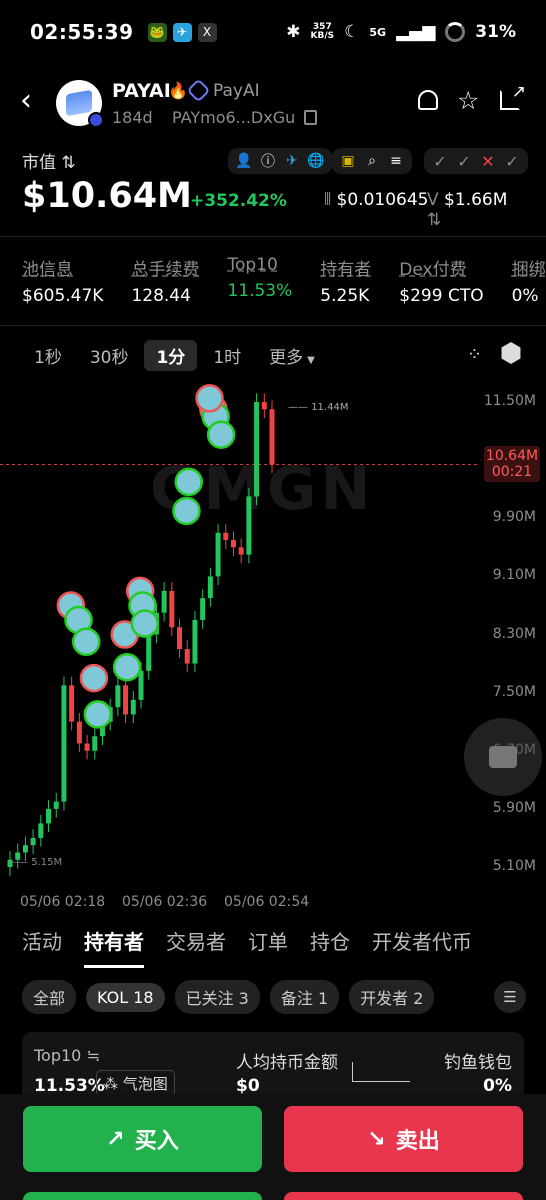 This screenshot has width=546, height=1200. Describe the element at coordinates (165, 280) in the screenshot. I see `stat-item: 总手续费 128.44` at that location.